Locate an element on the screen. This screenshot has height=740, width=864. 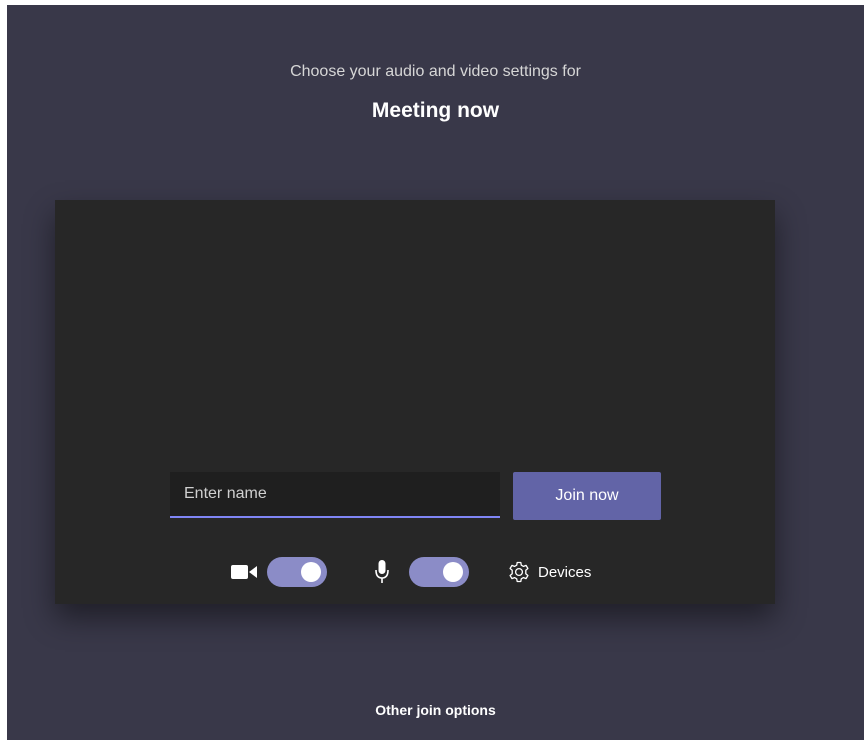
microphone-icon is located at coordinates (382, 571).